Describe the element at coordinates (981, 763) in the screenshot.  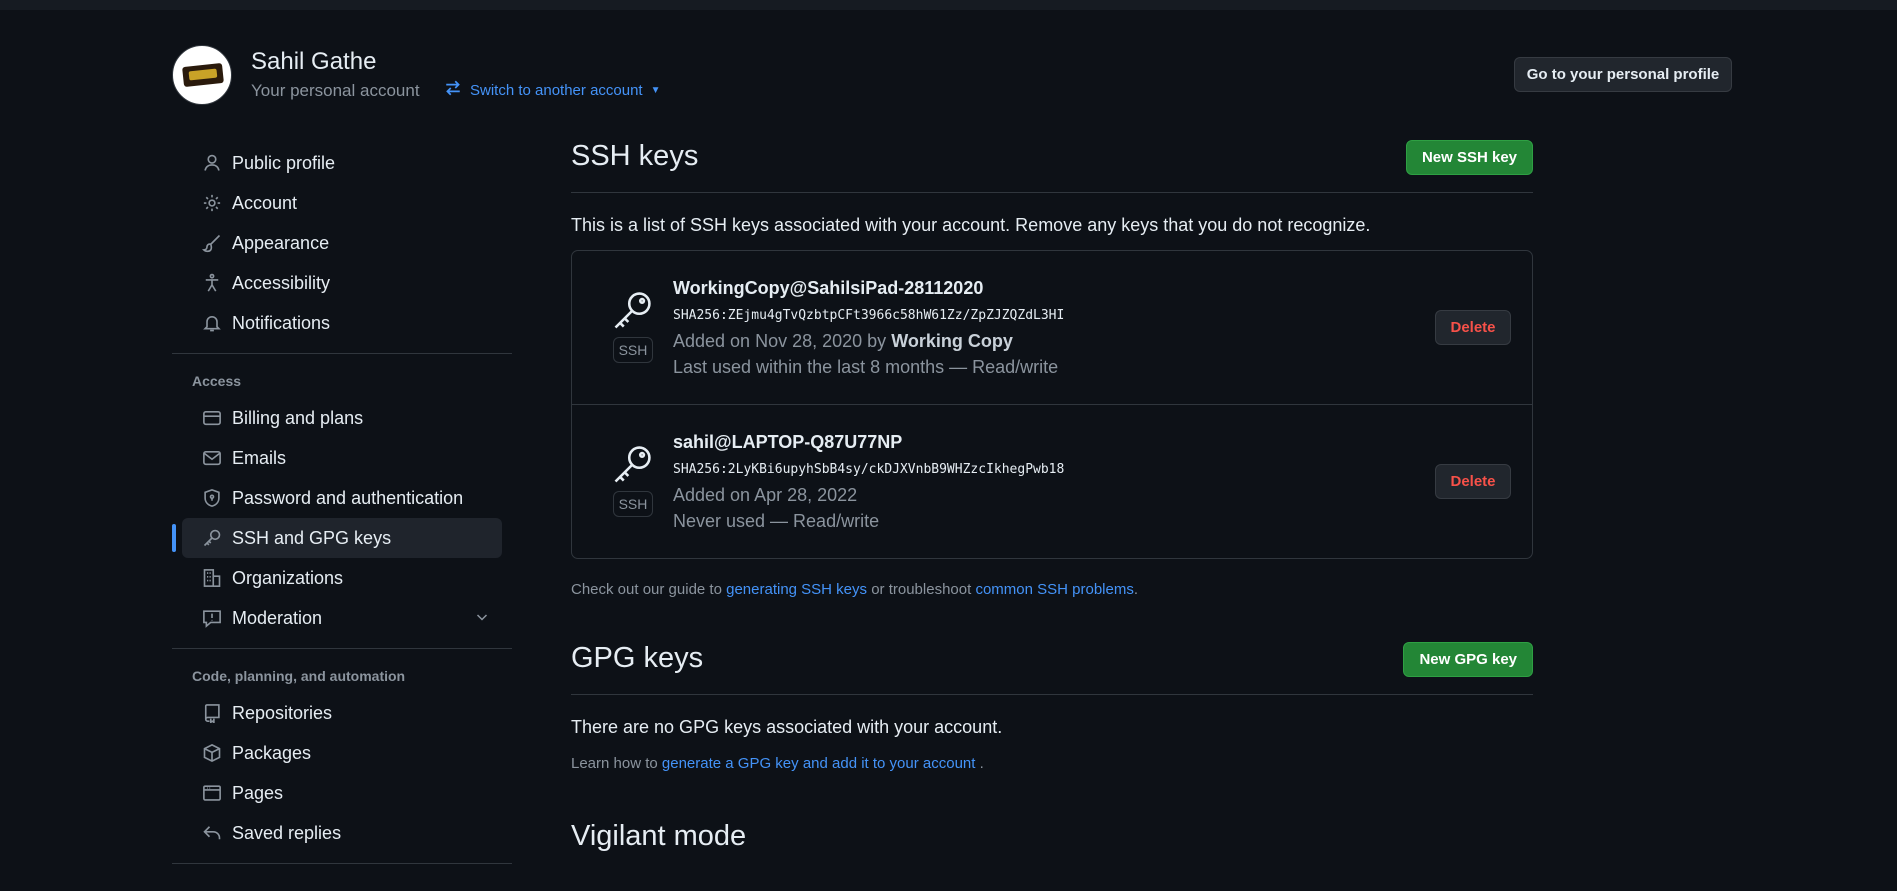
I see `learn-suffix: .` at that location.